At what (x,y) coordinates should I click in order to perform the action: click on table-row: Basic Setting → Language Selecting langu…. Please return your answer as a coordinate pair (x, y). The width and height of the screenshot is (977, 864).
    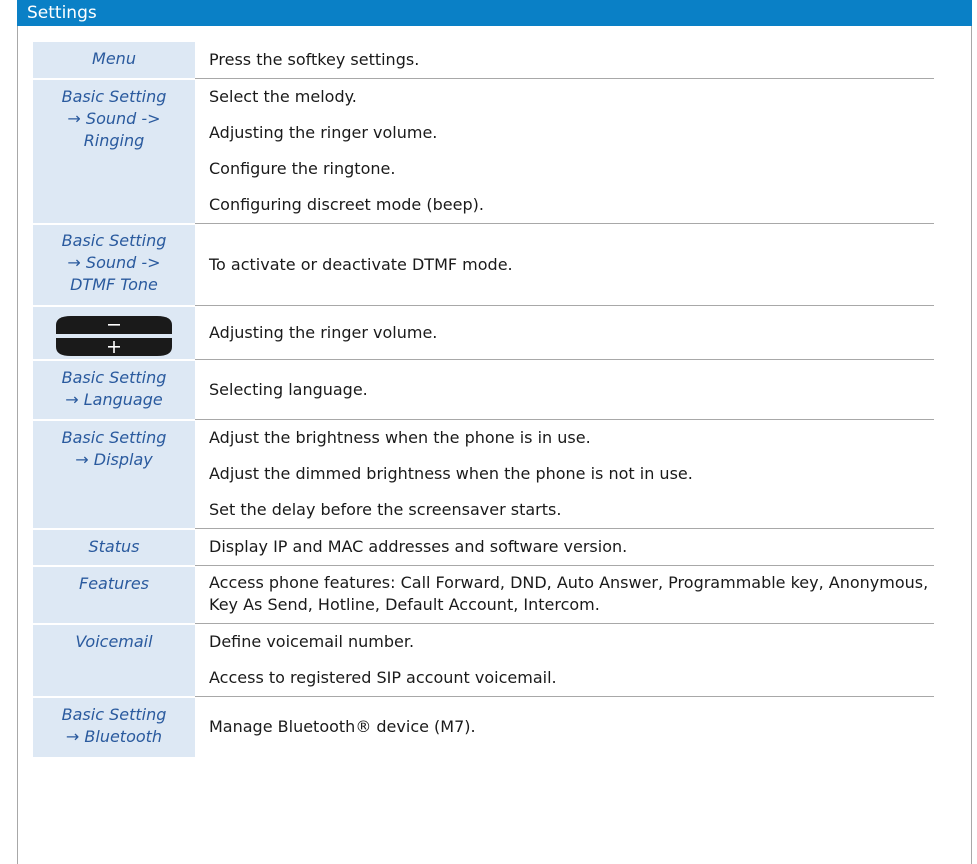
    Looking at the image, I should click on (483, 390).